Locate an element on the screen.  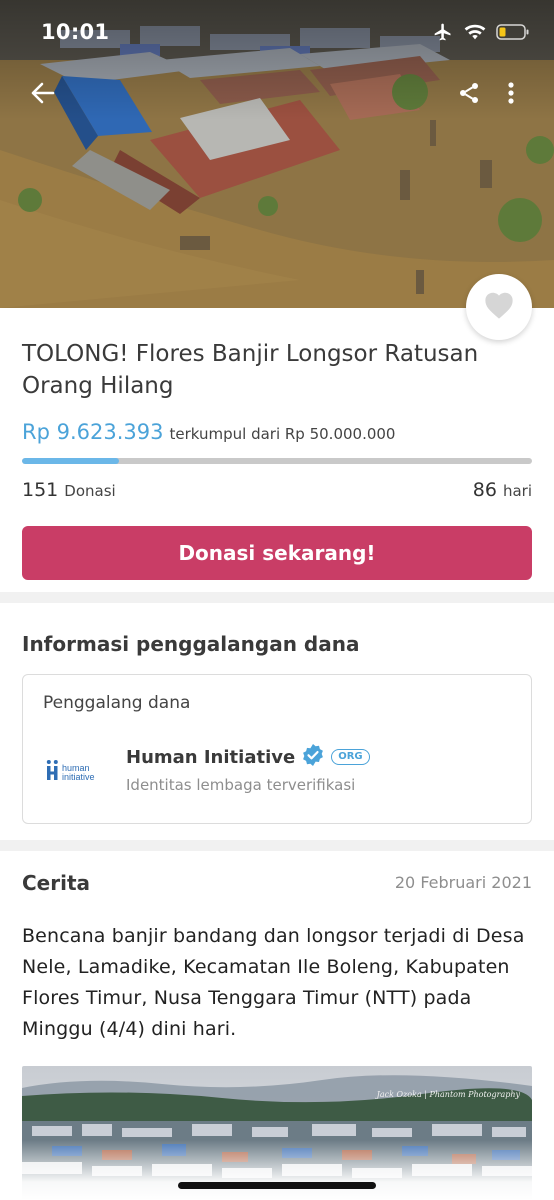
back-arrow-icon is located at coordinates (43, 95).